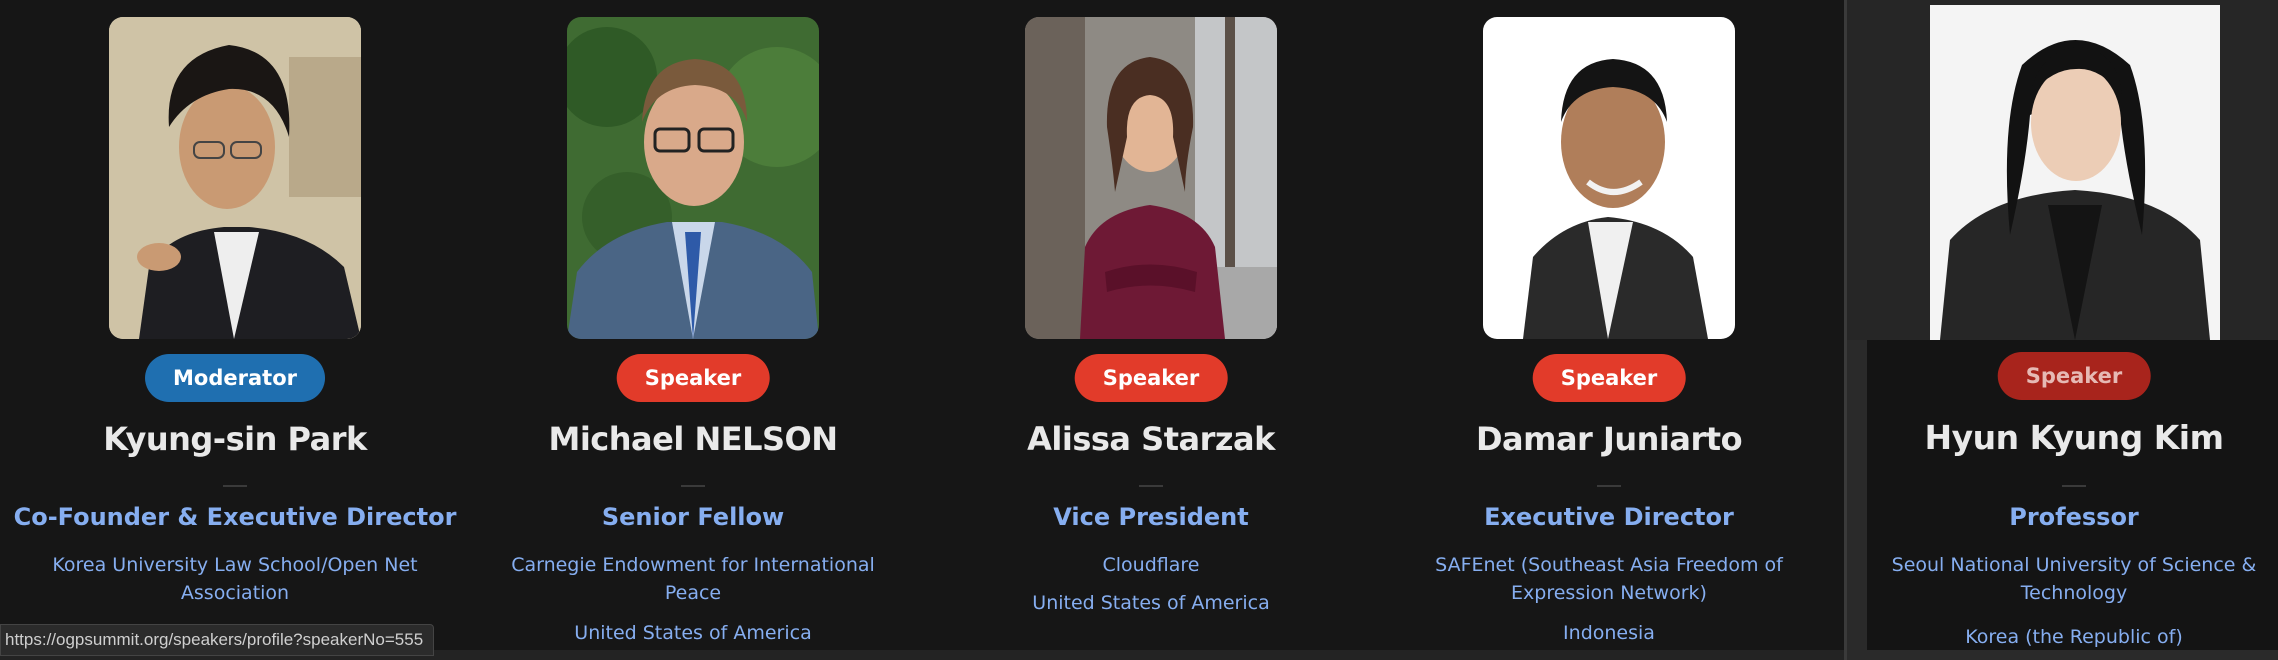 This screenshot has height=660, width=2278. What do you see at coordinates (693, 517) in the screenshot?
I see `speaker-title: Senior Fellow` at bounding box center [693, 517].